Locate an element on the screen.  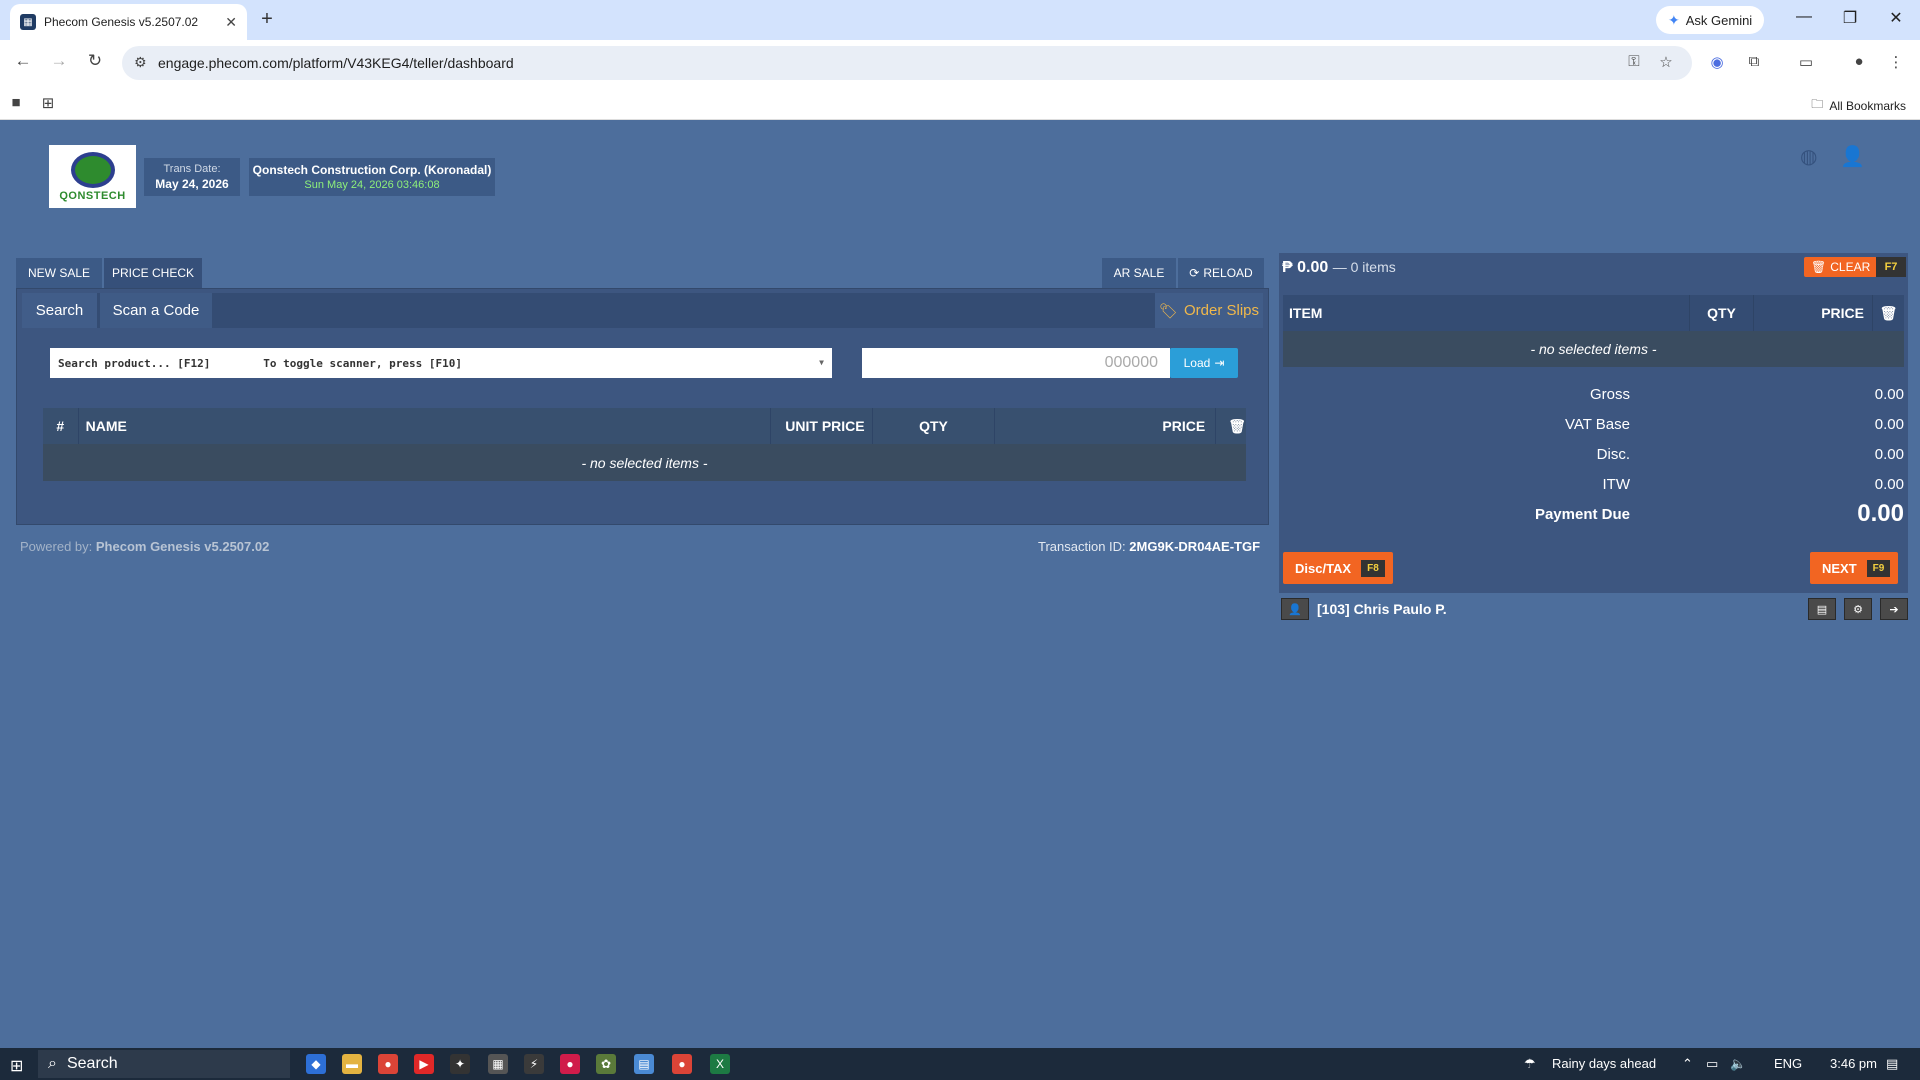
cast-icon: ▭ is located at coordinates (1806, 62).